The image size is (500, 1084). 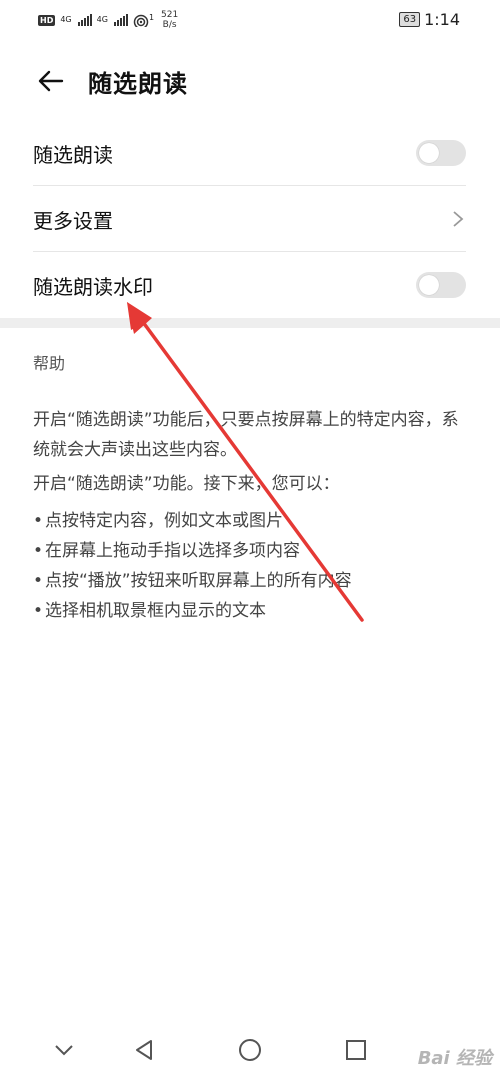 I want to click on setting-label: 随选朗读, so click(x=73, y=154).